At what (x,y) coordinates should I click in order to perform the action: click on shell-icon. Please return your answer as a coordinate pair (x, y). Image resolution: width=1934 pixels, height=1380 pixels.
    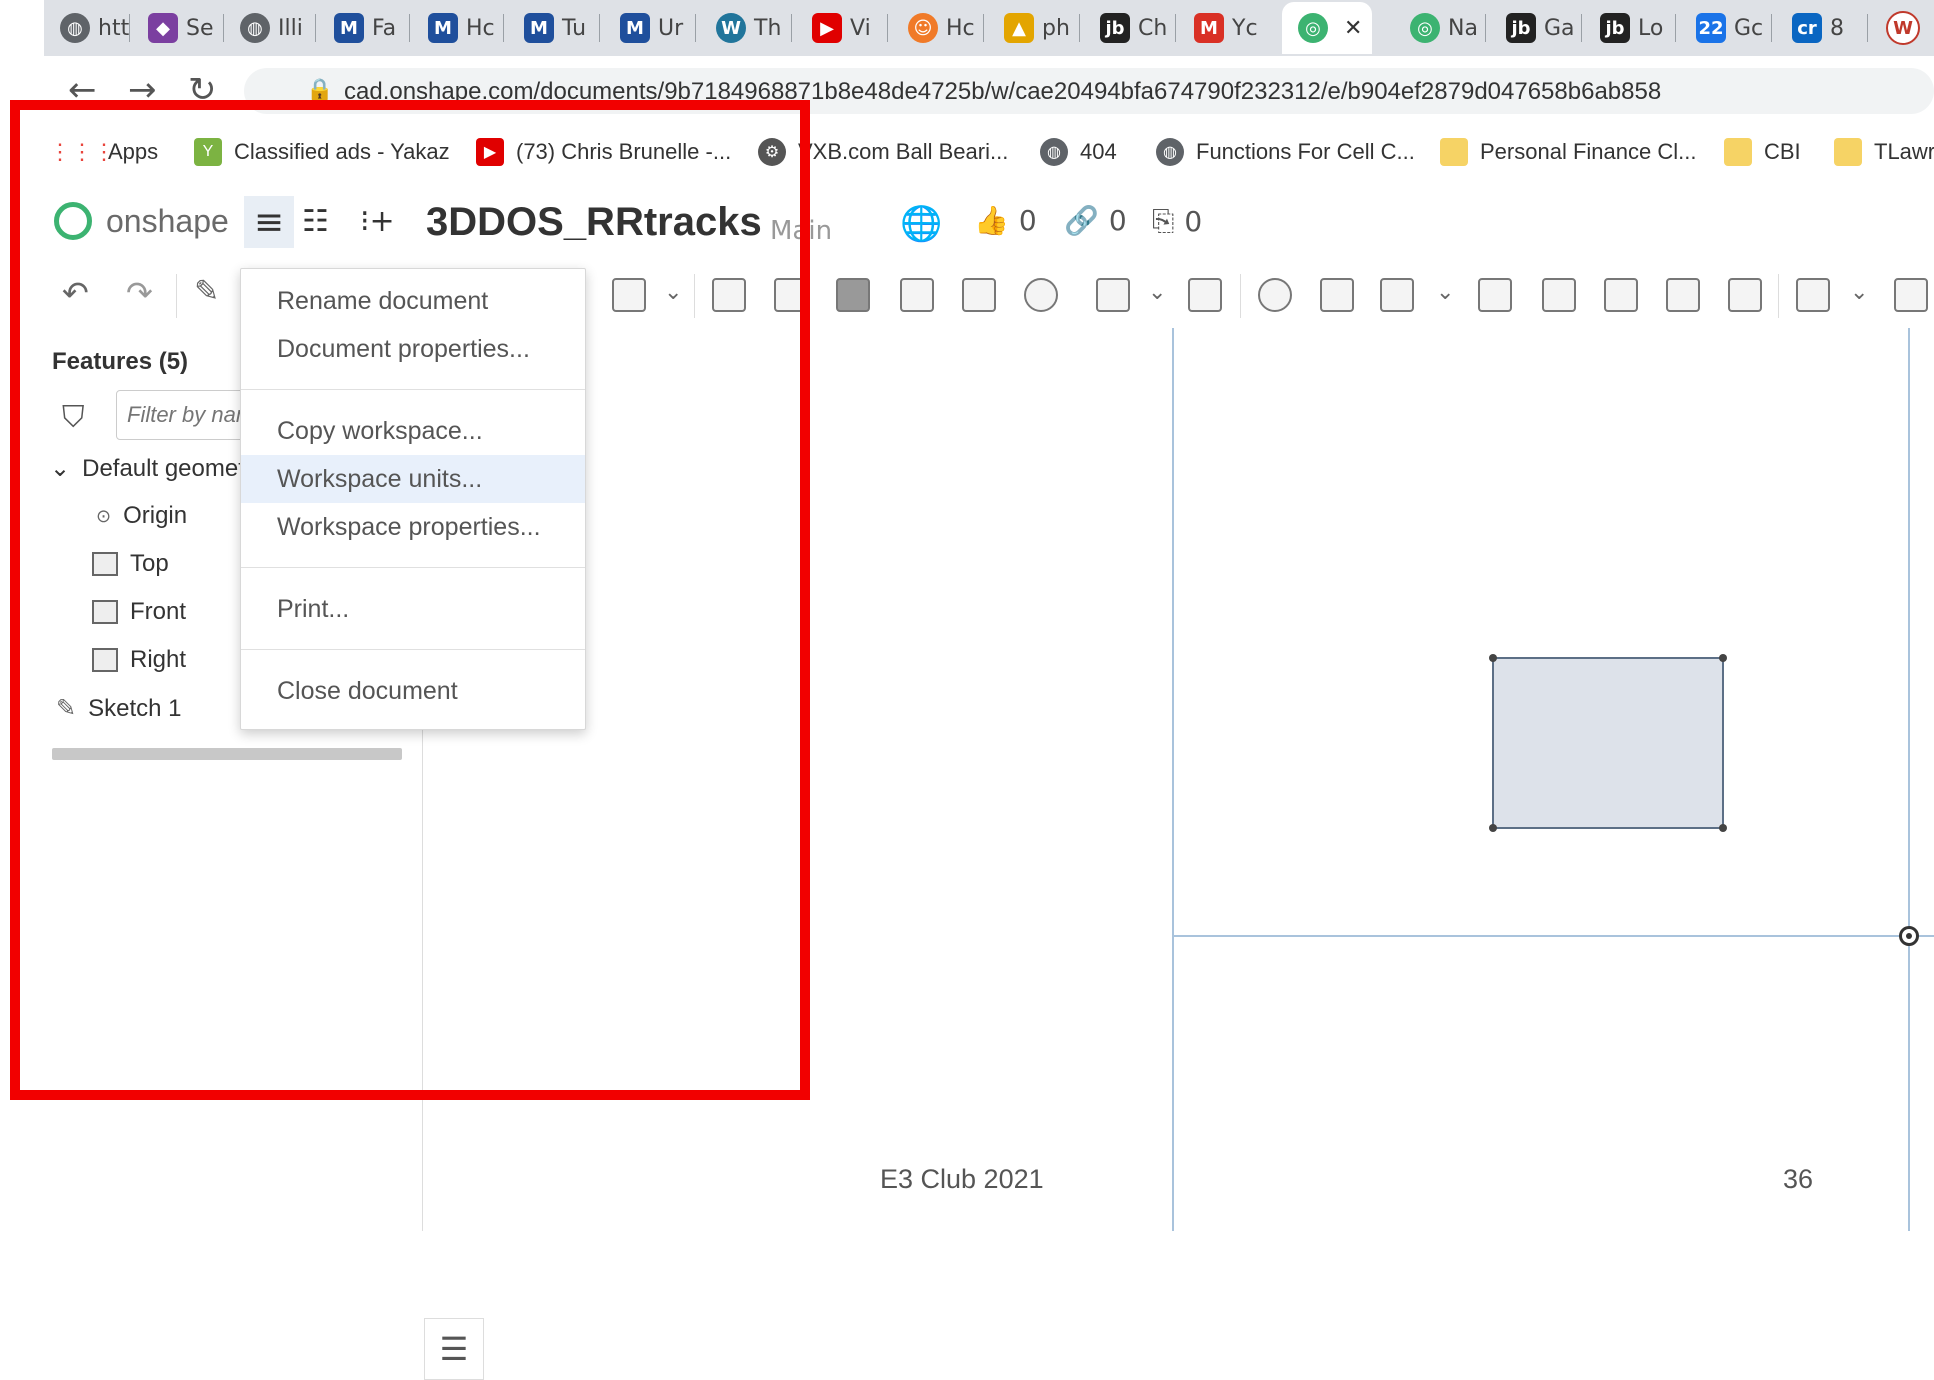
    Looking at the image, I should click on (979, 295).